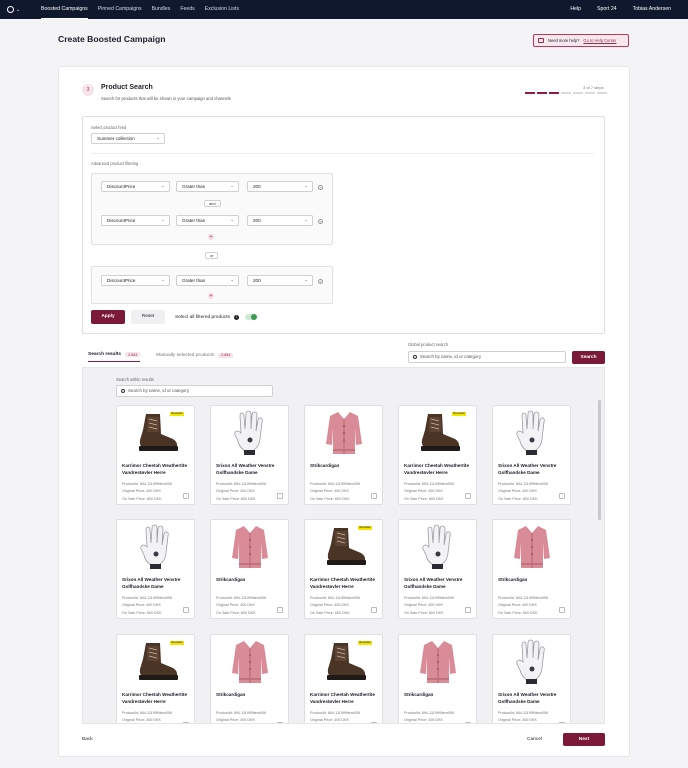 The height and width of the screenshot is (768, 688). What do you see at coordinates (187, 9) in the screenshot?
I see `nav-feeds: Feeds` at bounding box center [187, 9].